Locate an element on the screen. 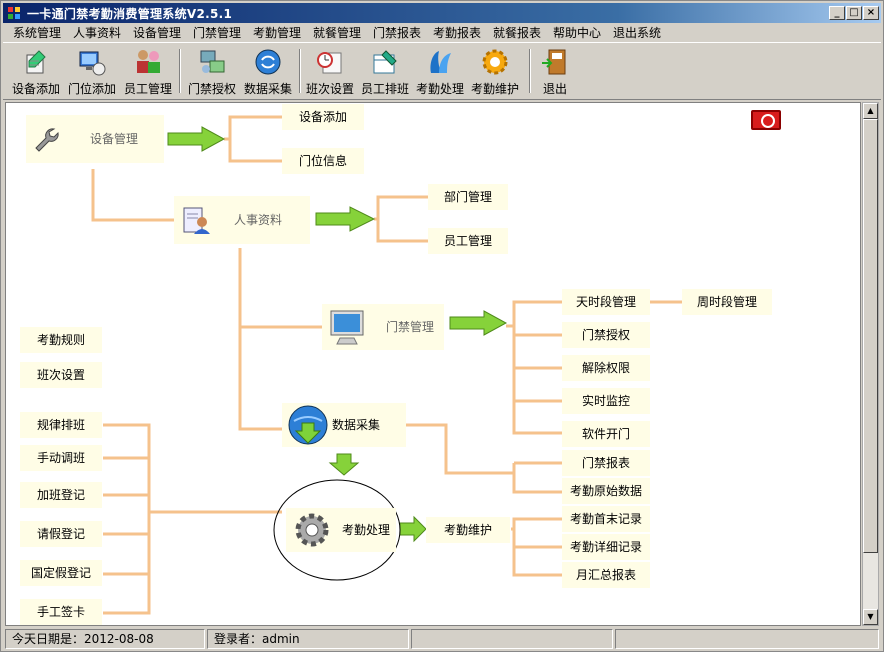 The image size is (884, 652). tool-label: 设备添加 is located at coordinates (35, 89).